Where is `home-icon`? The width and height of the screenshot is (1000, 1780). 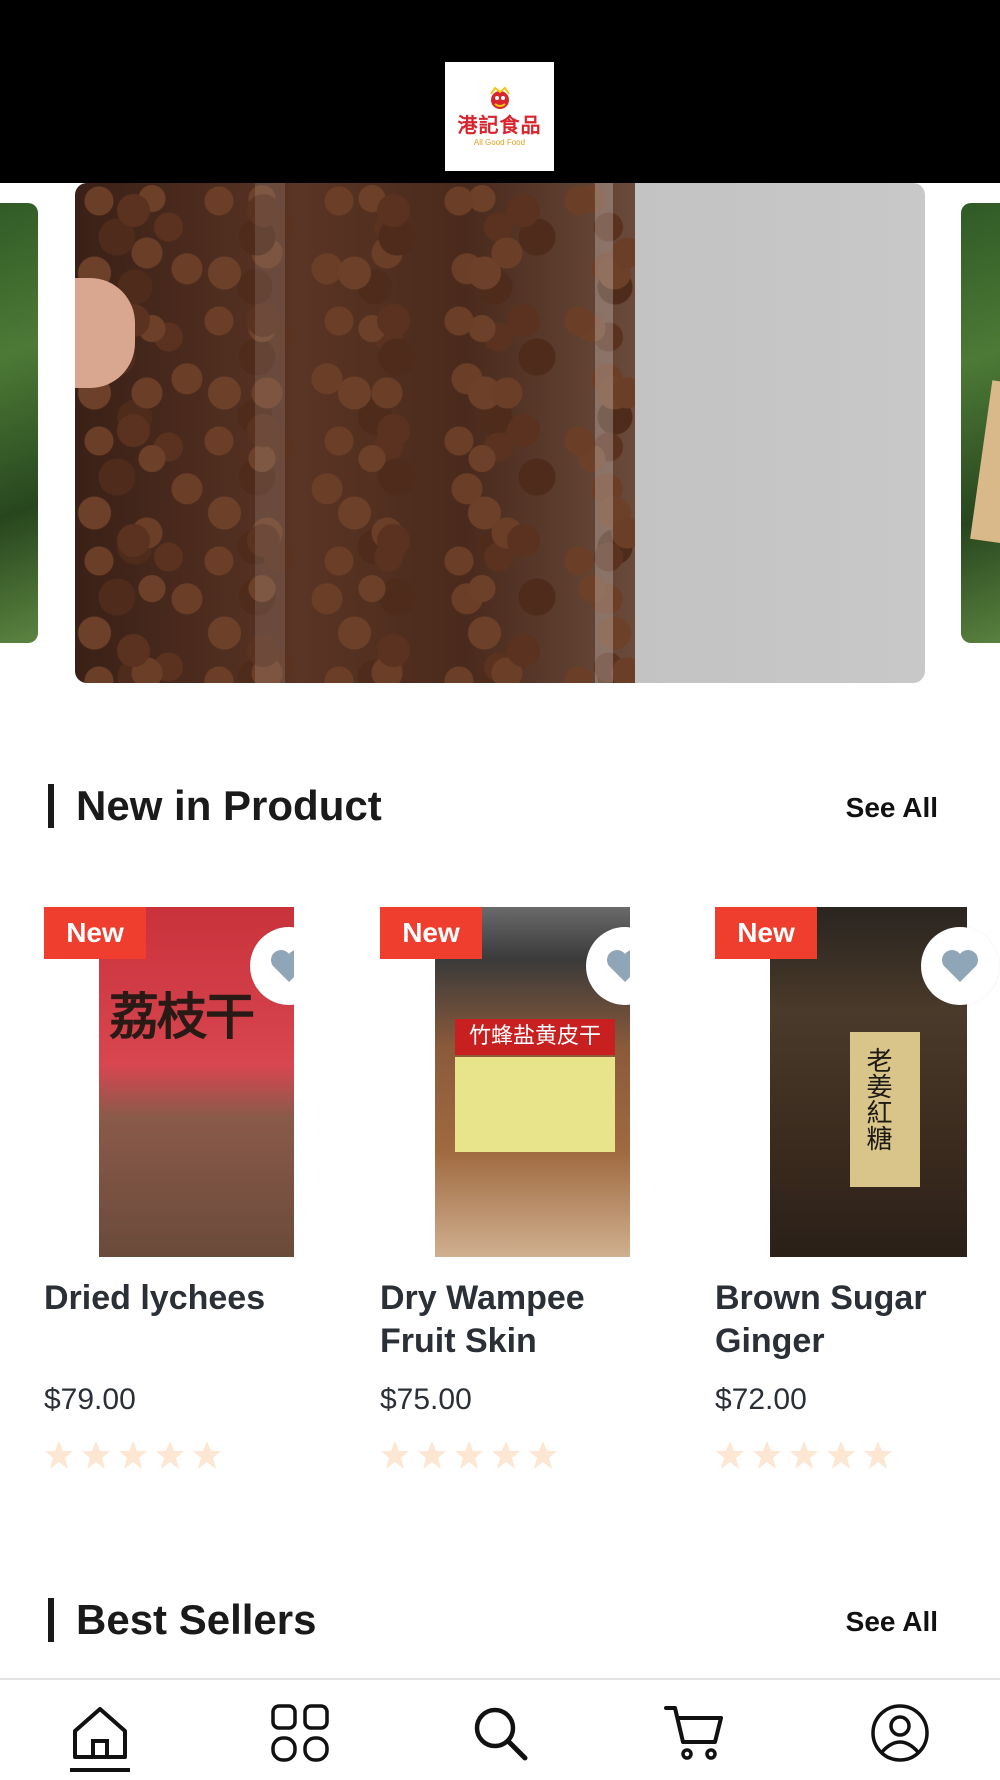 home-icon is located at coordinates (100, 1733).